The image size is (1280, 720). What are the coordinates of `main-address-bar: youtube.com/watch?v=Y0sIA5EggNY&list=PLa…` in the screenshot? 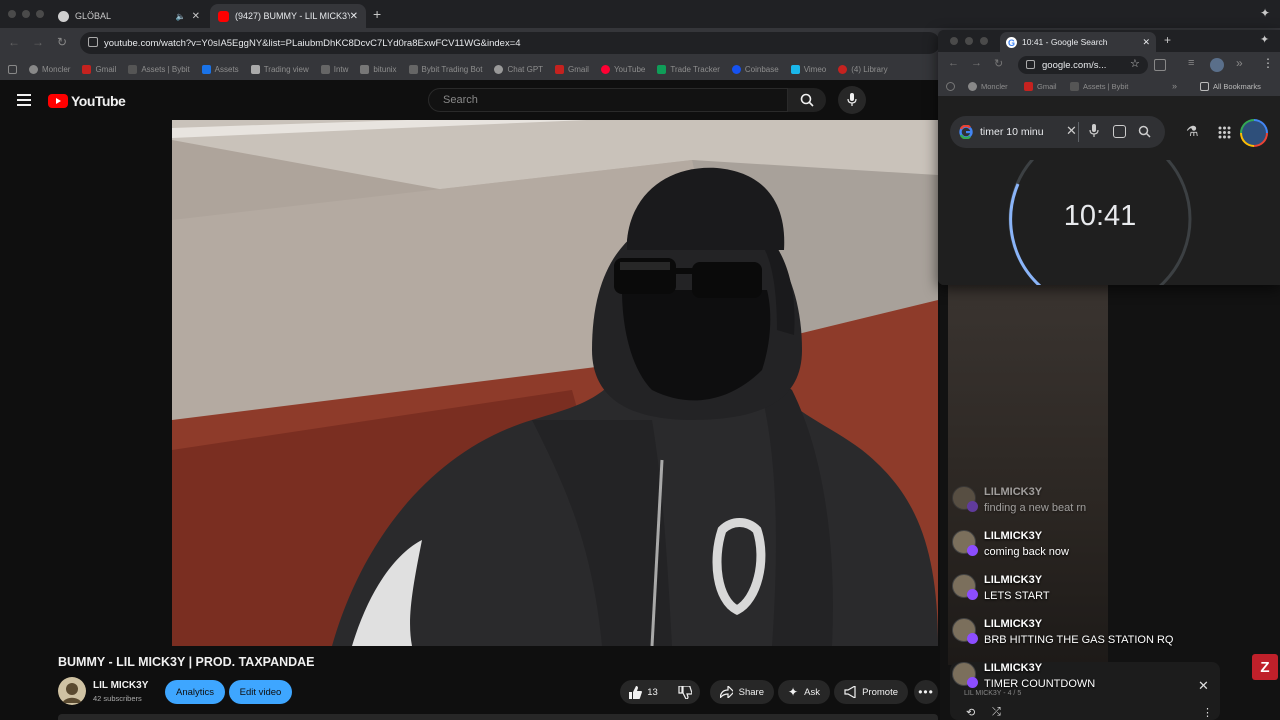 It's located at (510, 43).